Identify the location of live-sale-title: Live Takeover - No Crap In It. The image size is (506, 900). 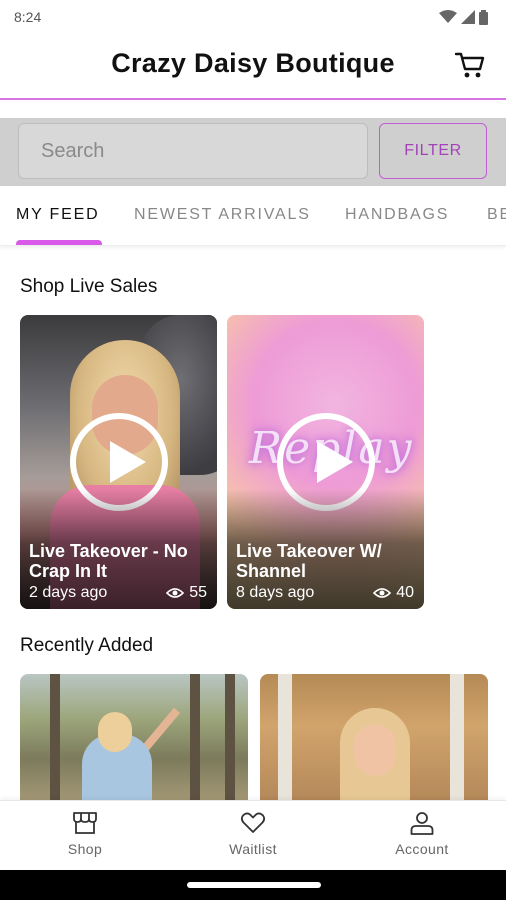
(108, 561).